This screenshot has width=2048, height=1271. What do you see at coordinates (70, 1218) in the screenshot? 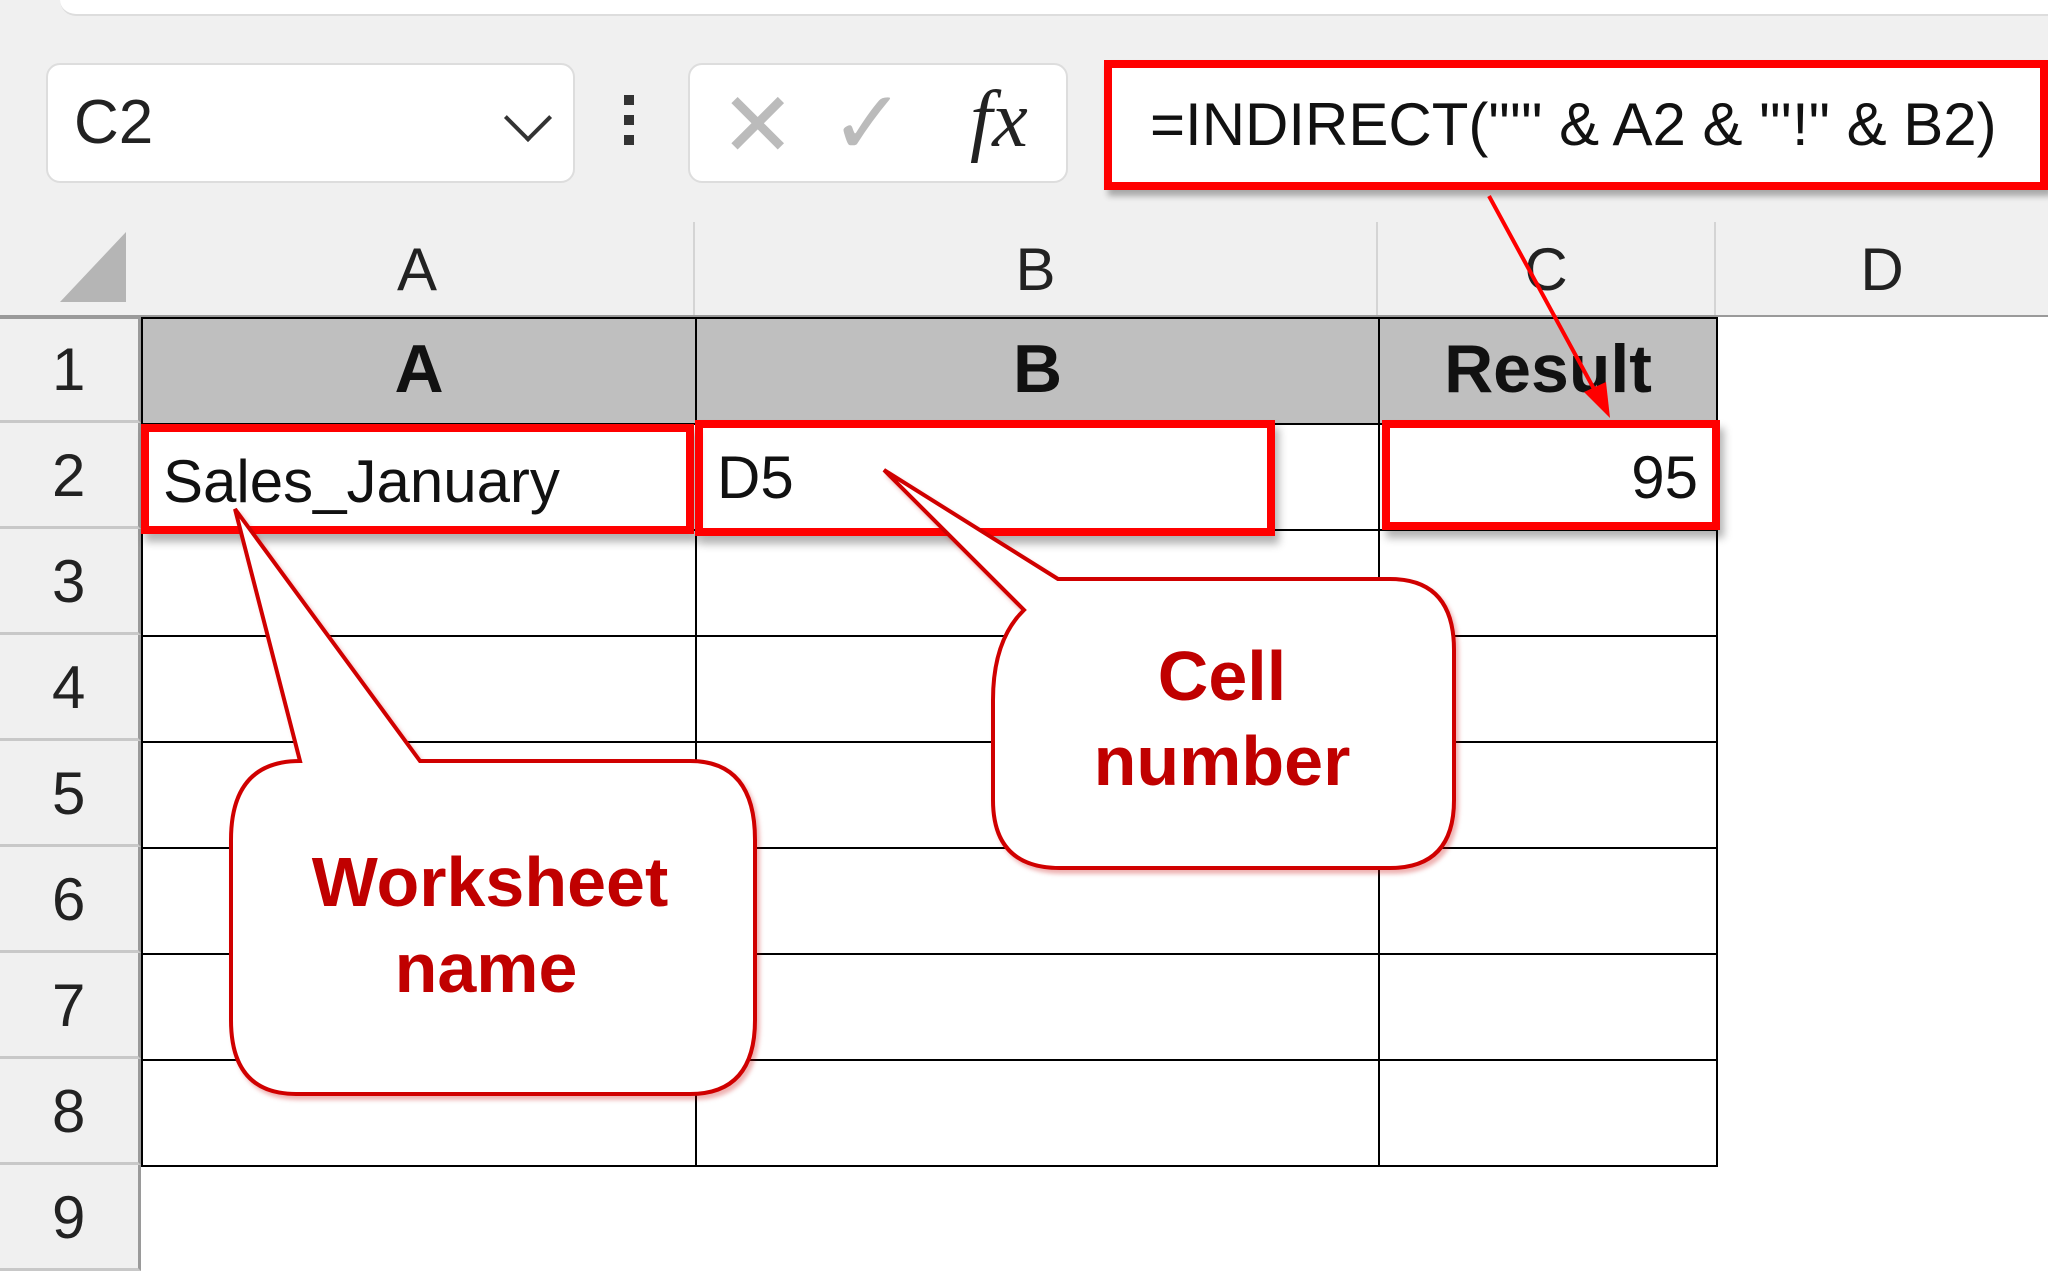
I see `row-header-9: 9` at bounding box center [70, 1218].